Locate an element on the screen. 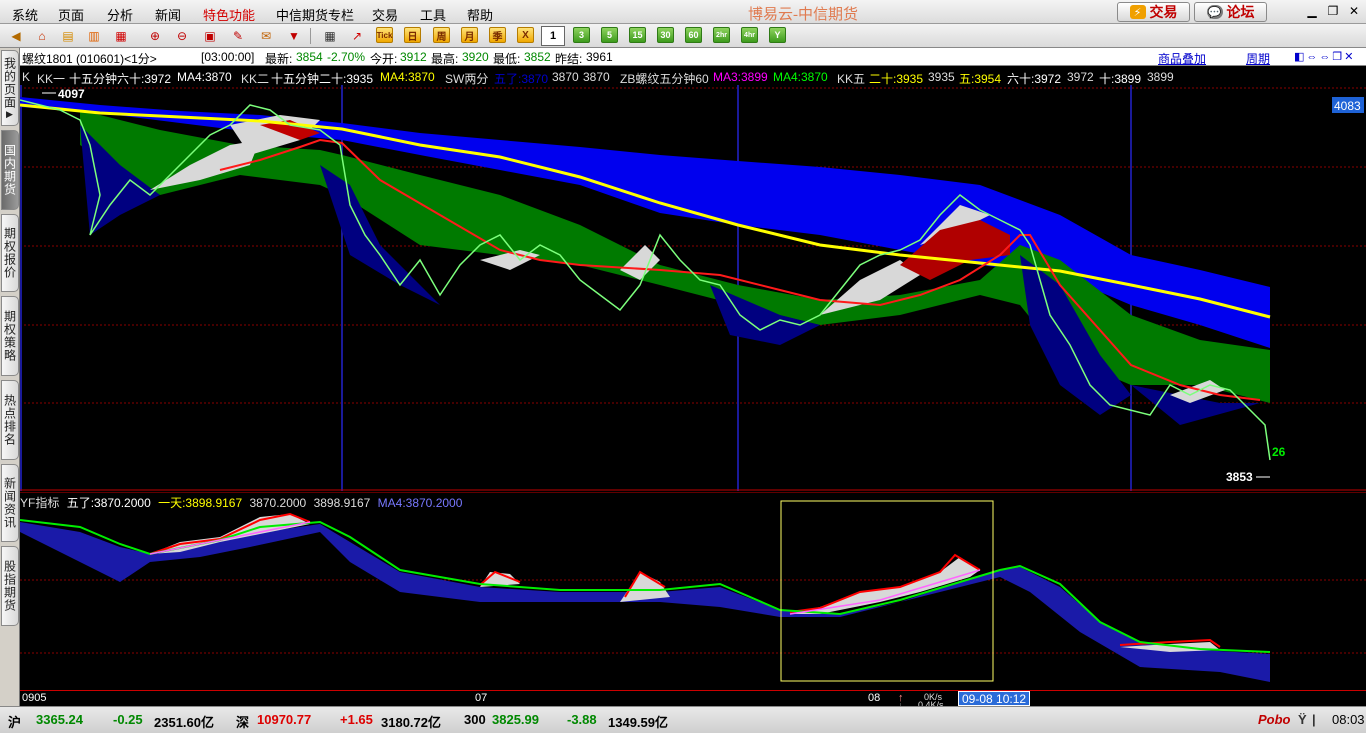 This screenshot has height=733, width=1366. tab-option-quotes-label: 期权报价 is located at coordinates (9, 253).